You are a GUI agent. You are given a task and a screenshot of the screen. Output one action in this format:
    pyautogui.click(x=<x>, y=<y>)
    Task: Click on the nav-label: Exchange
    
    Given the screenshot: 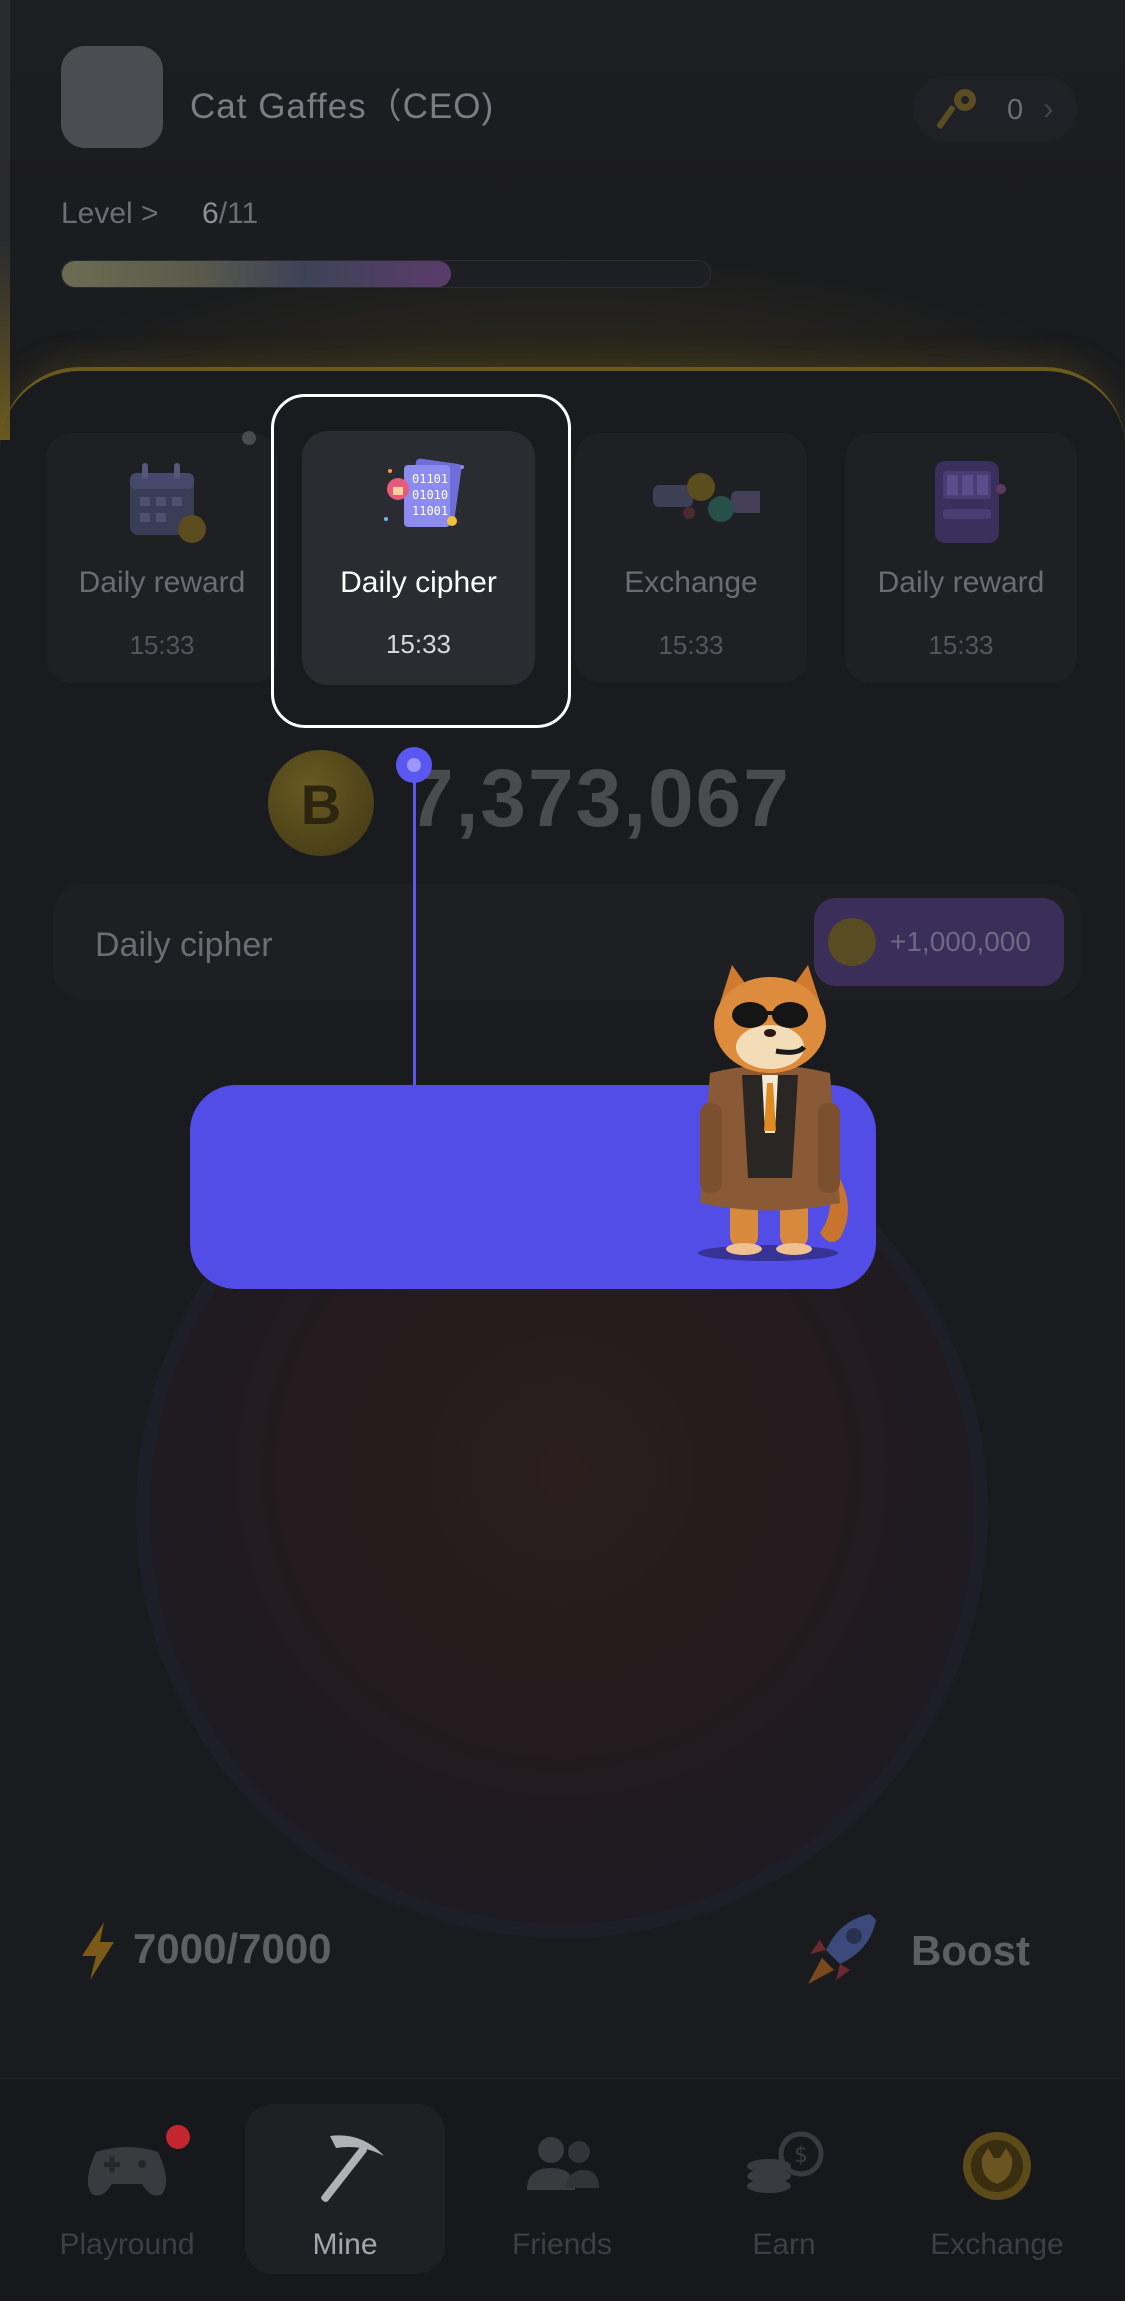 What is the action you would take?
    pyautogui.click(x=997, y=2244)
    